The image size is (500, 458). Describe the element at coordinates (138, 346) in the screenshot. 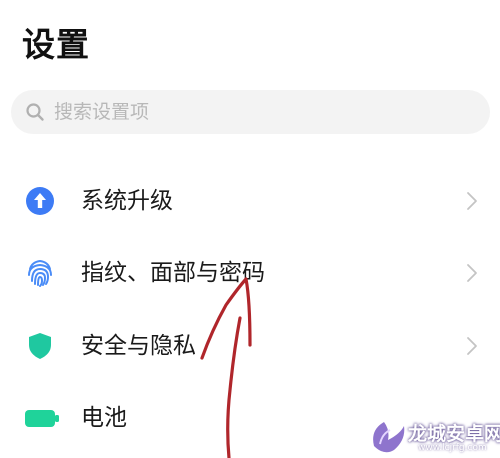

I see `settings-item-label: 安全与隐私` at that location.